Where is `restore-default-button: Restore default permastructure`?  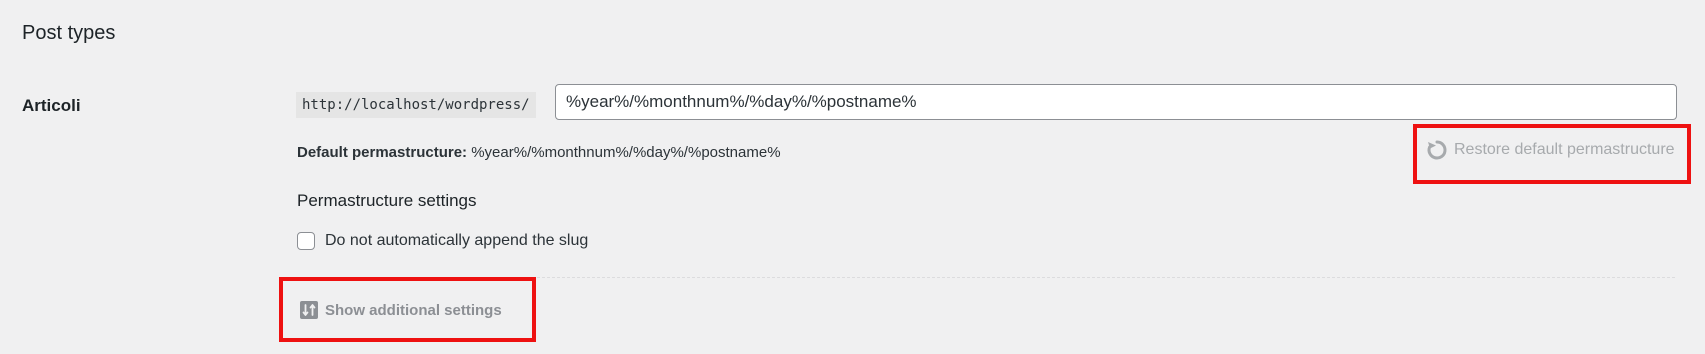 restore-default-button: Restore default permastructure is located at coordinates (1550, 150).